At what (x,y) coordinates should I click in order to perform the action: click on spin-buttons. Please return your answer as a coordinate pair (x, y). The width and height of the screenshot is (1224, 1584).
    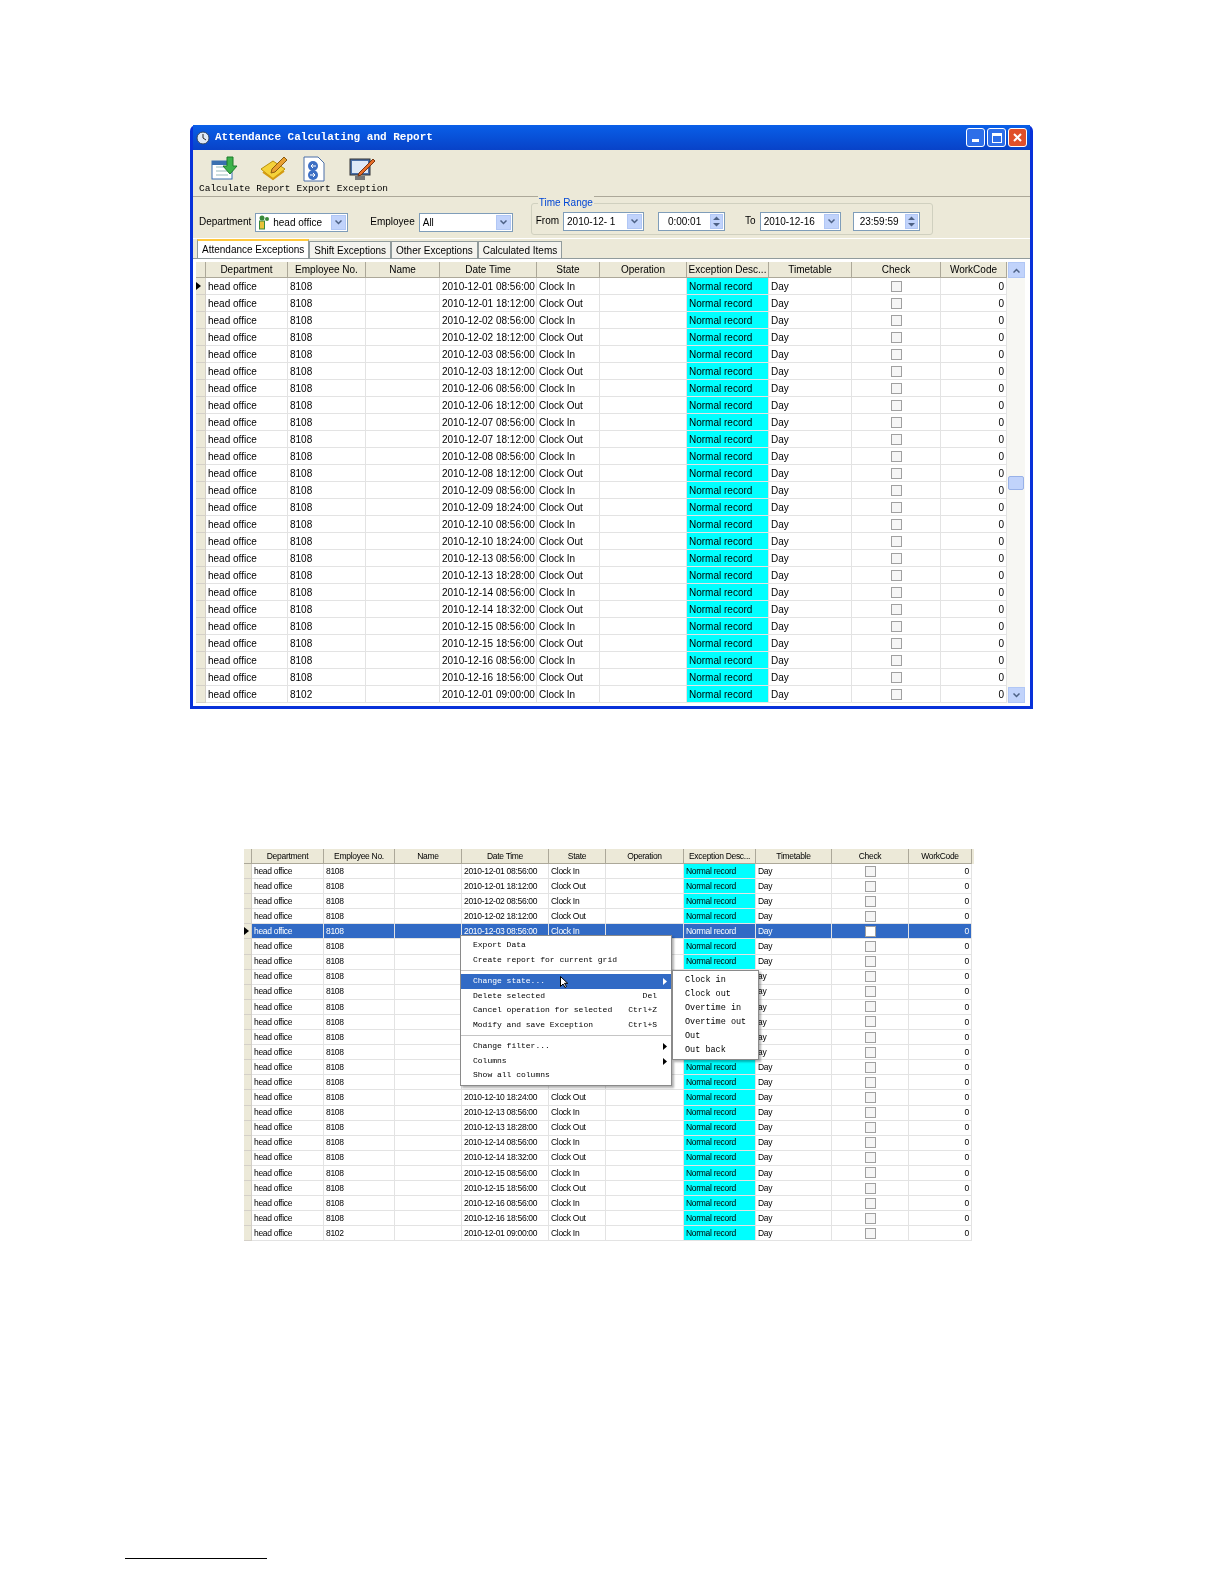
    Looking at the image, I should click on (717, 221).